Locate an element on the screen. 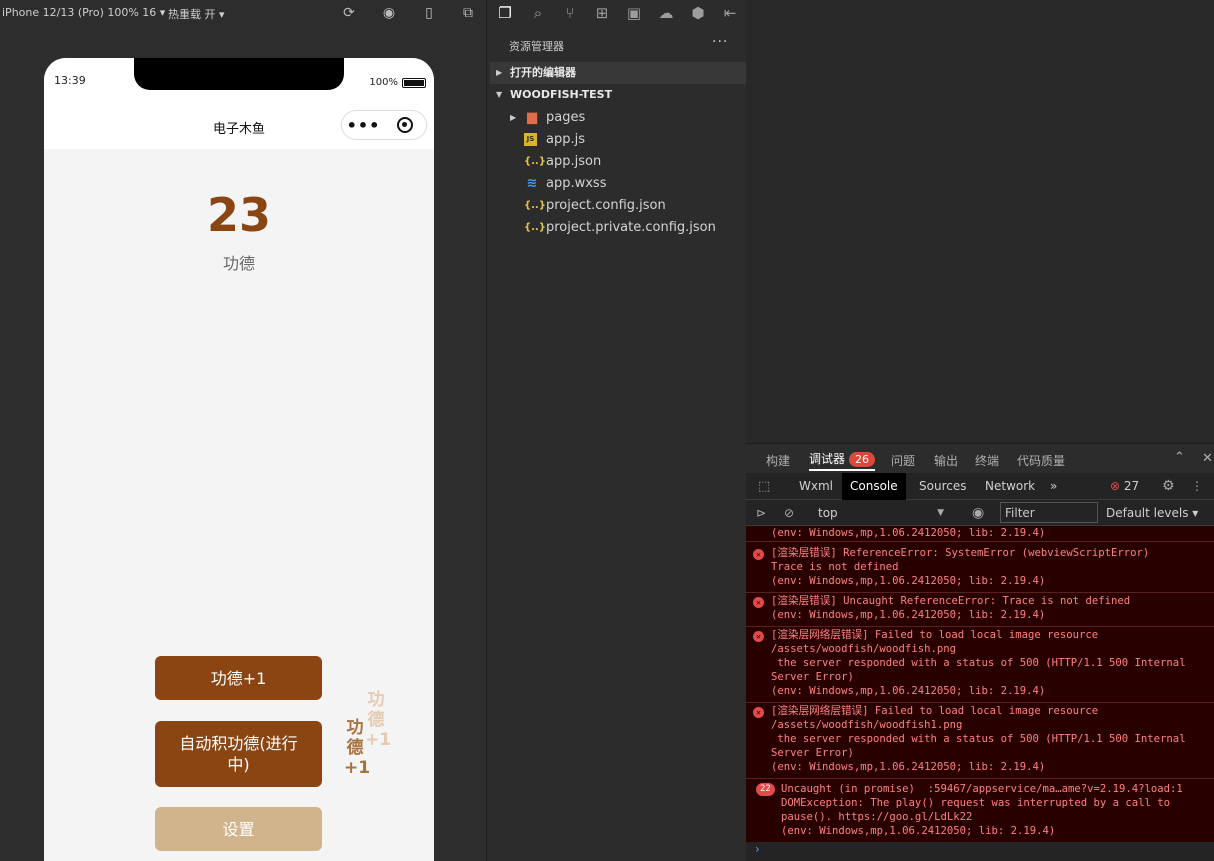 The image size is (1214, 861). file-item-project-private-config: {..} project.private.config.json is located at coordinates (620, 227).